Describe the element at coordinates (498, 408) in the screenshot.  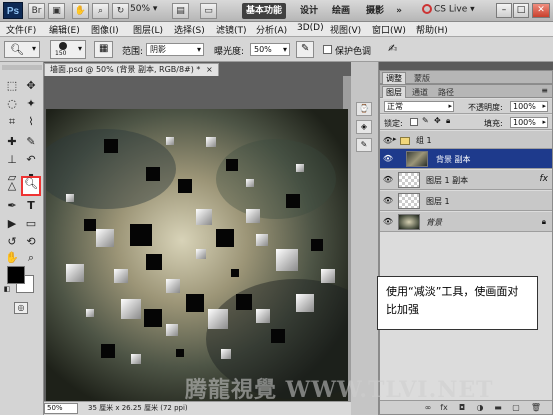
I see `new-group-icon: ▬` at that location.